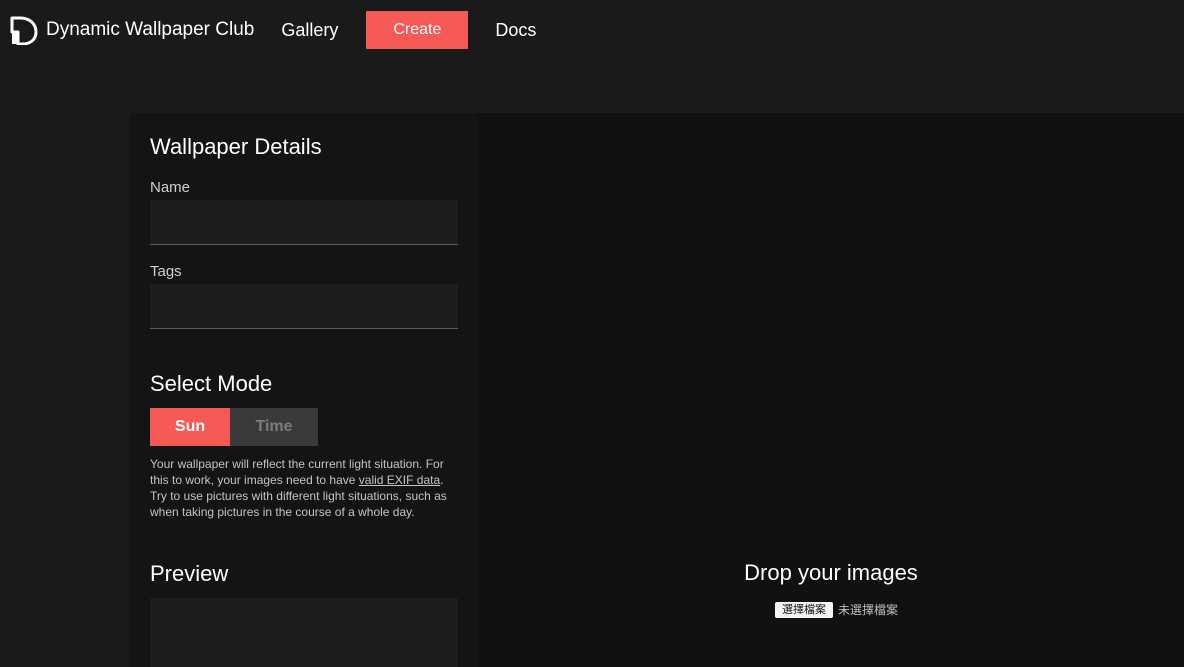 The height and width of the screenshot is (667, 1184). I want to click on logo-icon, so click(24, 30).